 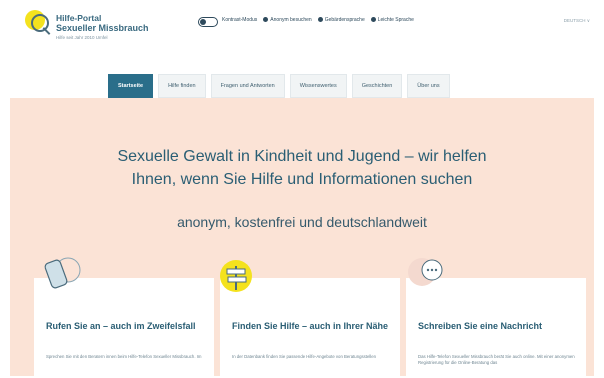 What do you see at coordinates (377, 86) in the screenshot?
I see `tab-geschichten: Geschichten` at bounding box center [377, 86].